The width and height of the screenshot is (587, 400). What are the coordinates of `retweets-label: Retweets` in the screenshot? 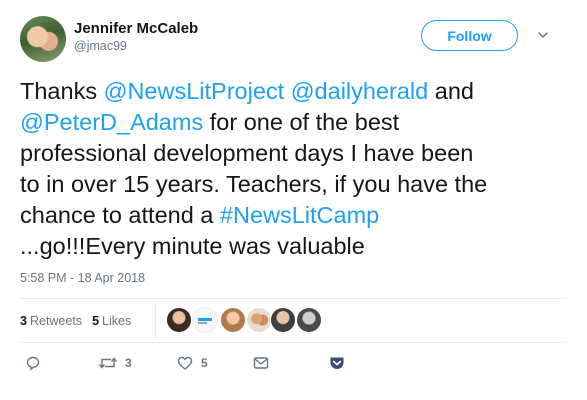 It's located at (56, 321).